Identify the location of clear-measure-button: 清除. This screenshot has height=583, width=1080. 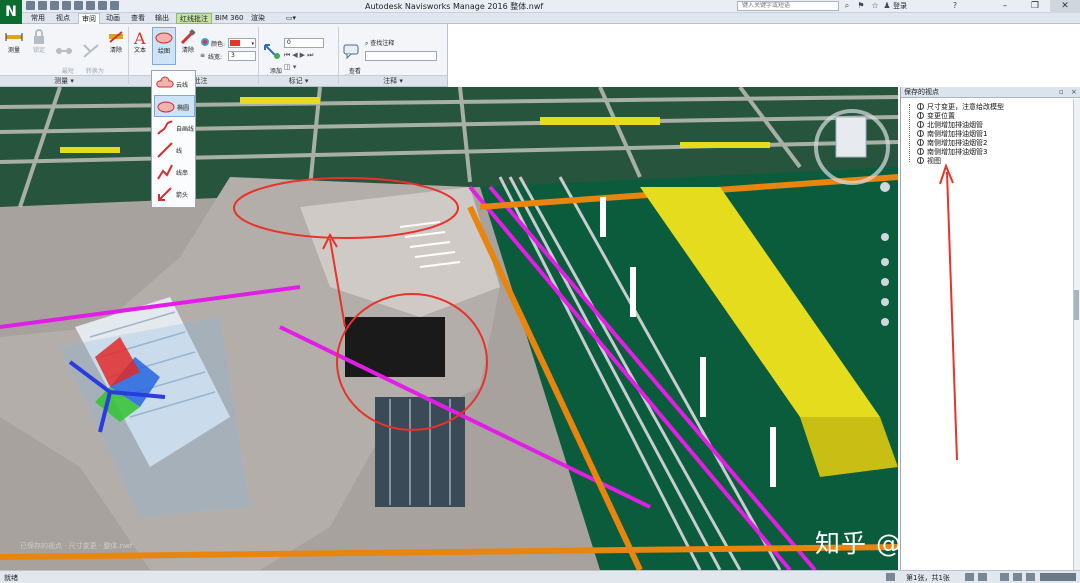
(116, 41).